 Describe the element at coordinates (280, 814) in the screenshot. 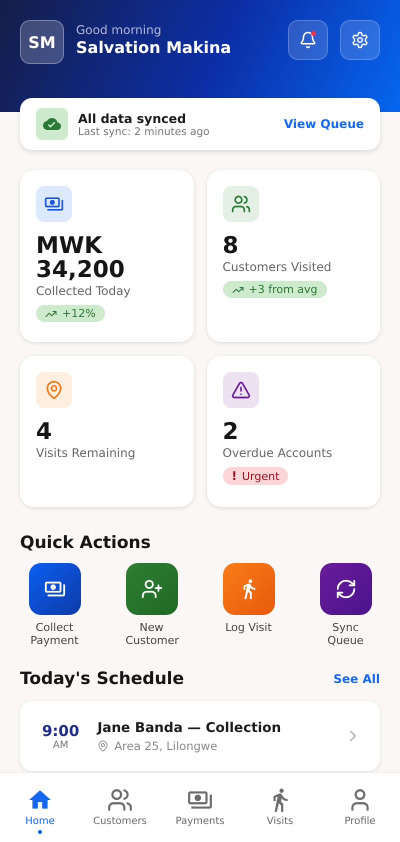

I see `nav-tab: Visits` at that location.